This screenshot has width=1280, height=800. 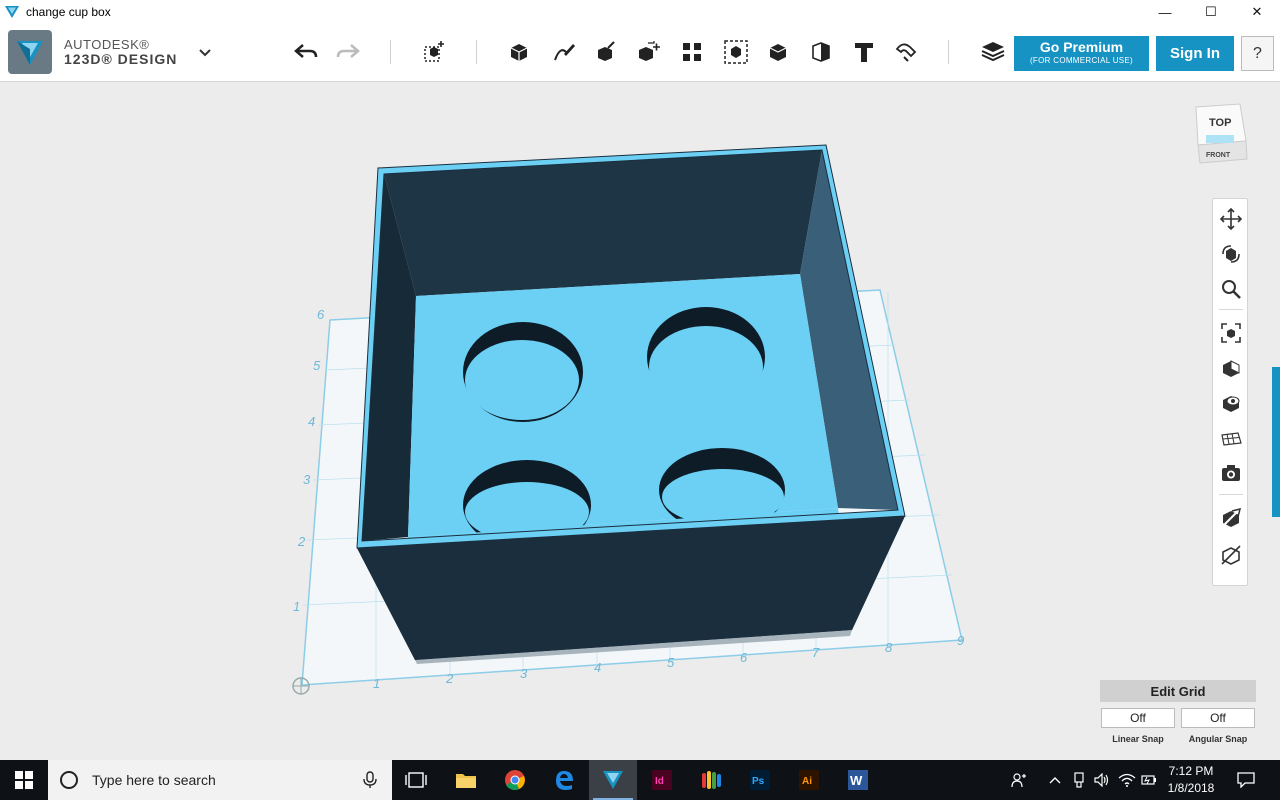 What do you see at coordinates (692, 52) in the screenshot?
I see `pattern-icon` at bounding box center [692, 52].